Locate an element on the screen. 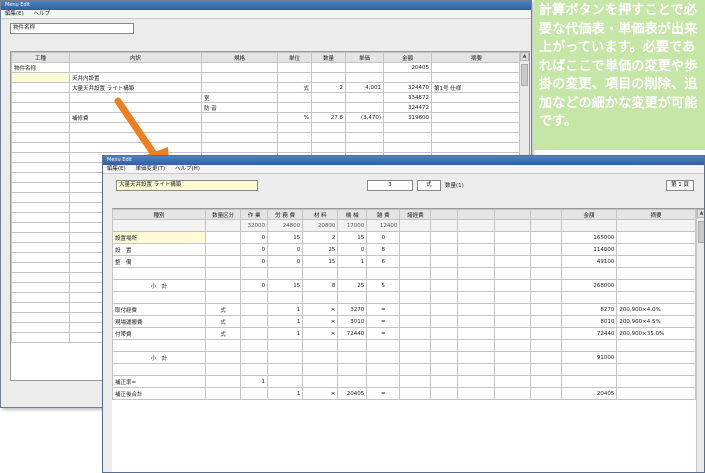 The image size is (705, 473). table-cell: 4,001 is located at coordinates (364, 87).